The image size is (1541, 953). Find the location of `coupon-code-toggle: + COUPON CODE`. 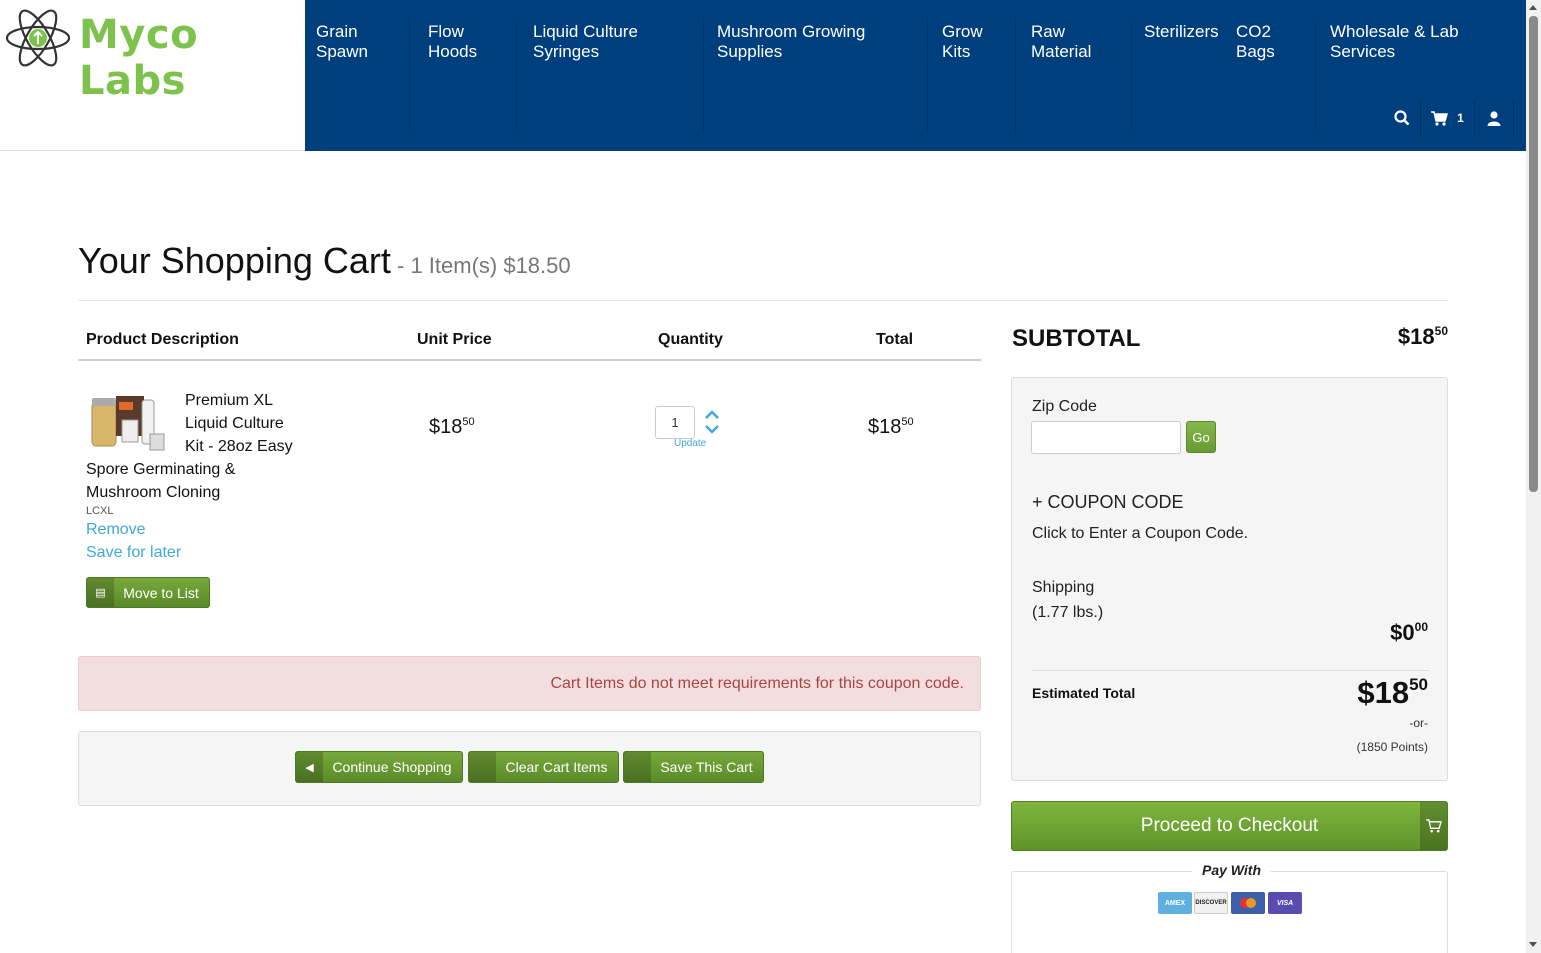

coupon-code-toggle: + COUPON CODE is located at coordinates (1108, 502).